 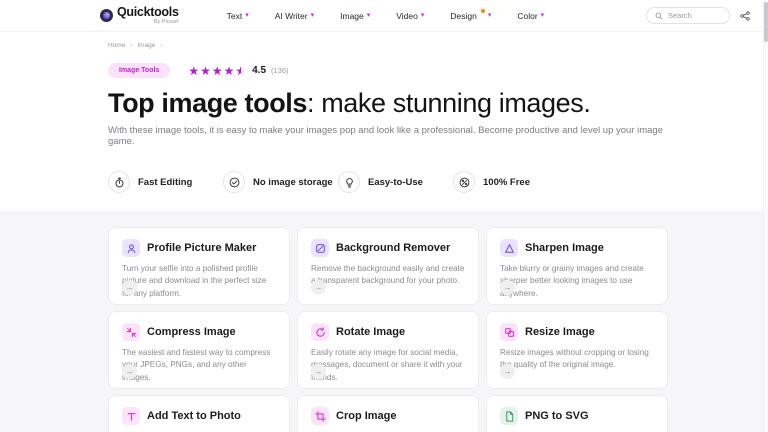 What do you see at coordinates (280, 70) in the screenshot?
I see `rating-count: (136)` at bounding box center [280, 70].